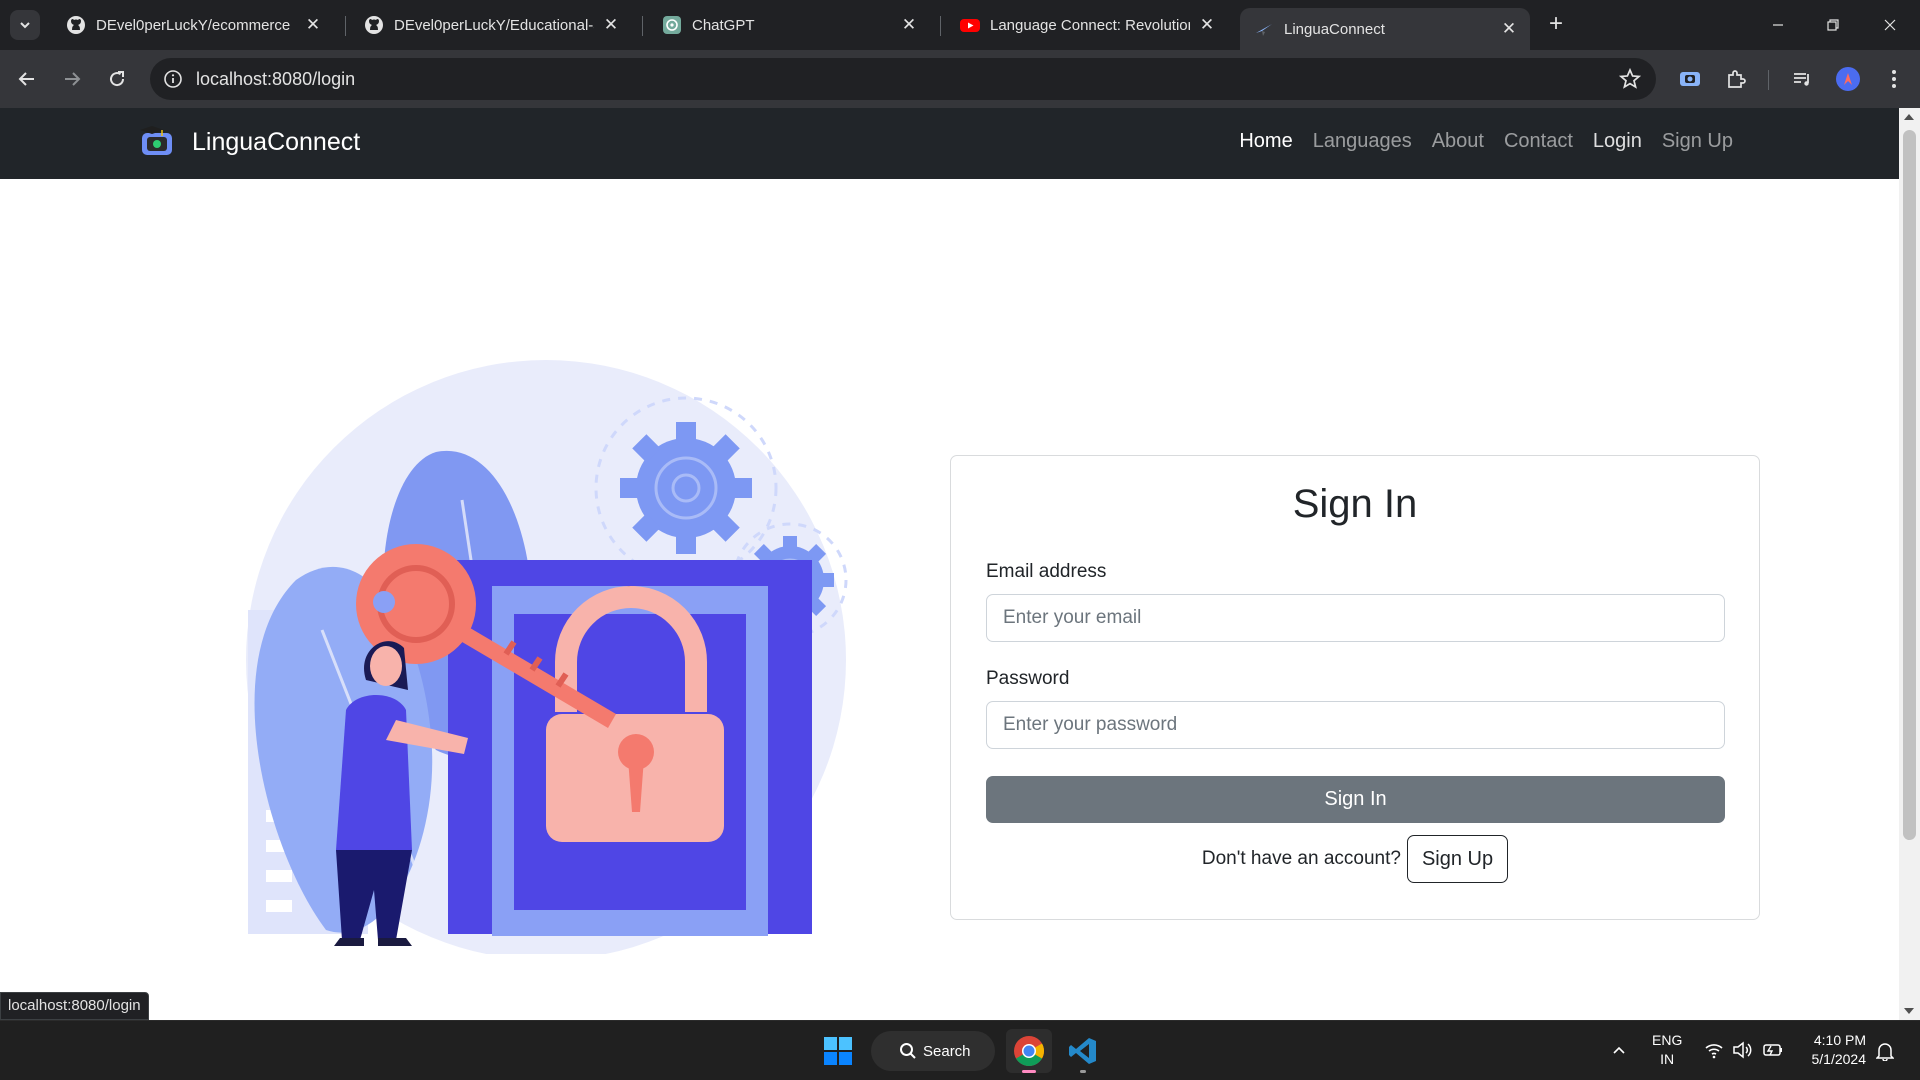 Image resolution: width=1920 pixels, height=1080 pixels. What do you see at coordinates (1556, 25) in the screenshot?
I see `new-tab-button: +` at bounding box center [1556, 25].